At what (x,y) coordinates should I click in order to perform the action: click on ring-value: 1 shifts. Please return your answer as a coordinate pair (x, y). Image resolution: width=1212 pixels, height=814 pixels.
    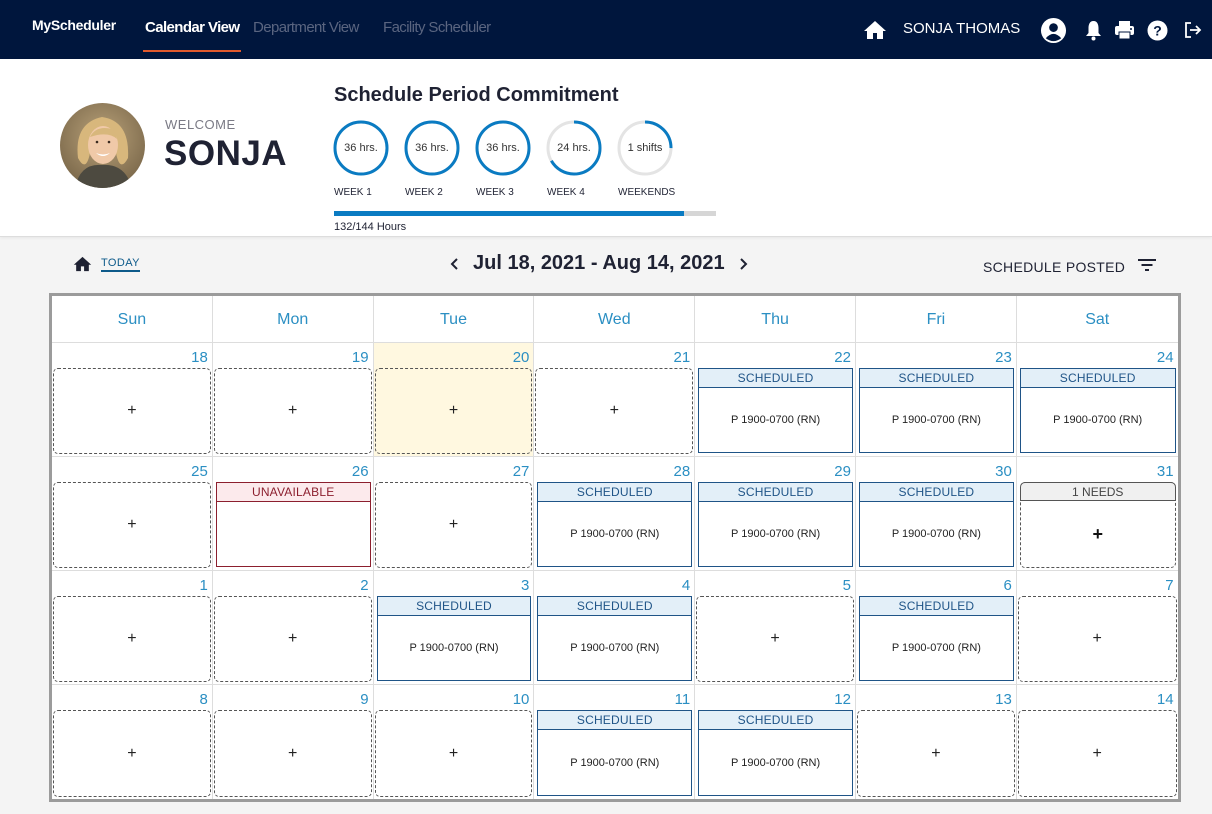
    Looking at the image, I should click on (645, 148).